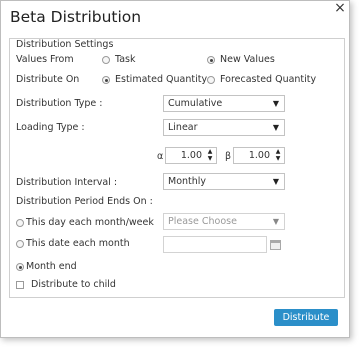 The width and height of the screenshot is (362, 348). I want to click on beta-value: 1.00, so click(259, 155).